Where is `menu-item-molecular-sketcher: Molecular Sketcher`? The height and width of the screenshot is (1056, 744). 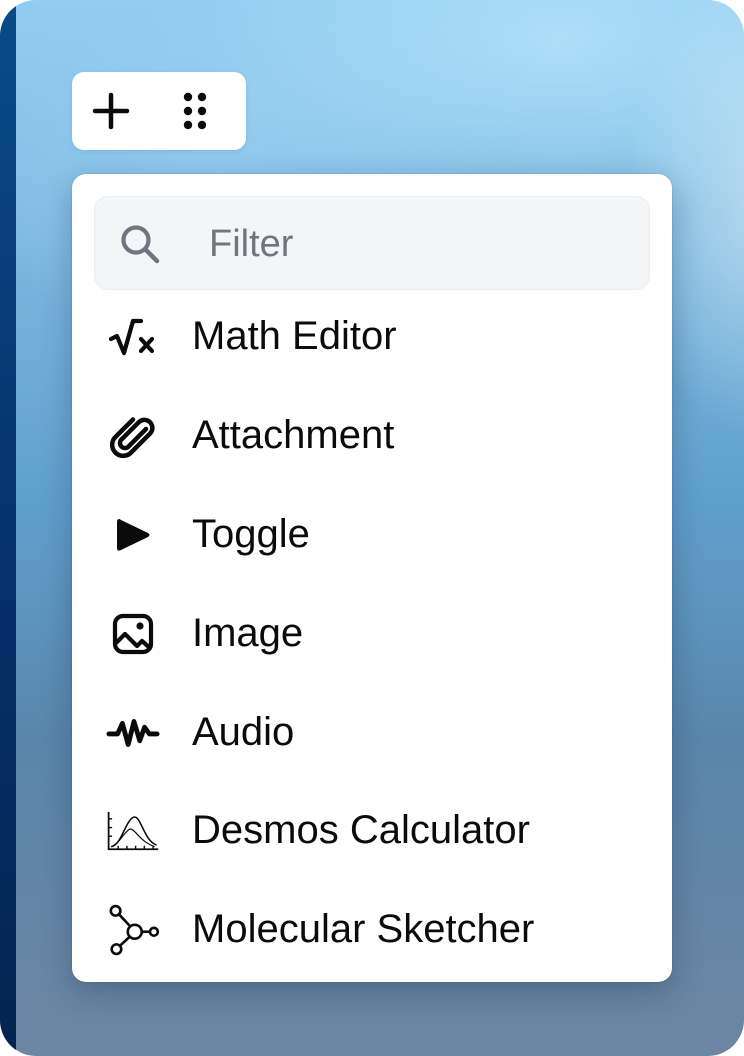
menu-item-molecular-sketcher: Molecular Sketcher is located at coordinates (372, 929).